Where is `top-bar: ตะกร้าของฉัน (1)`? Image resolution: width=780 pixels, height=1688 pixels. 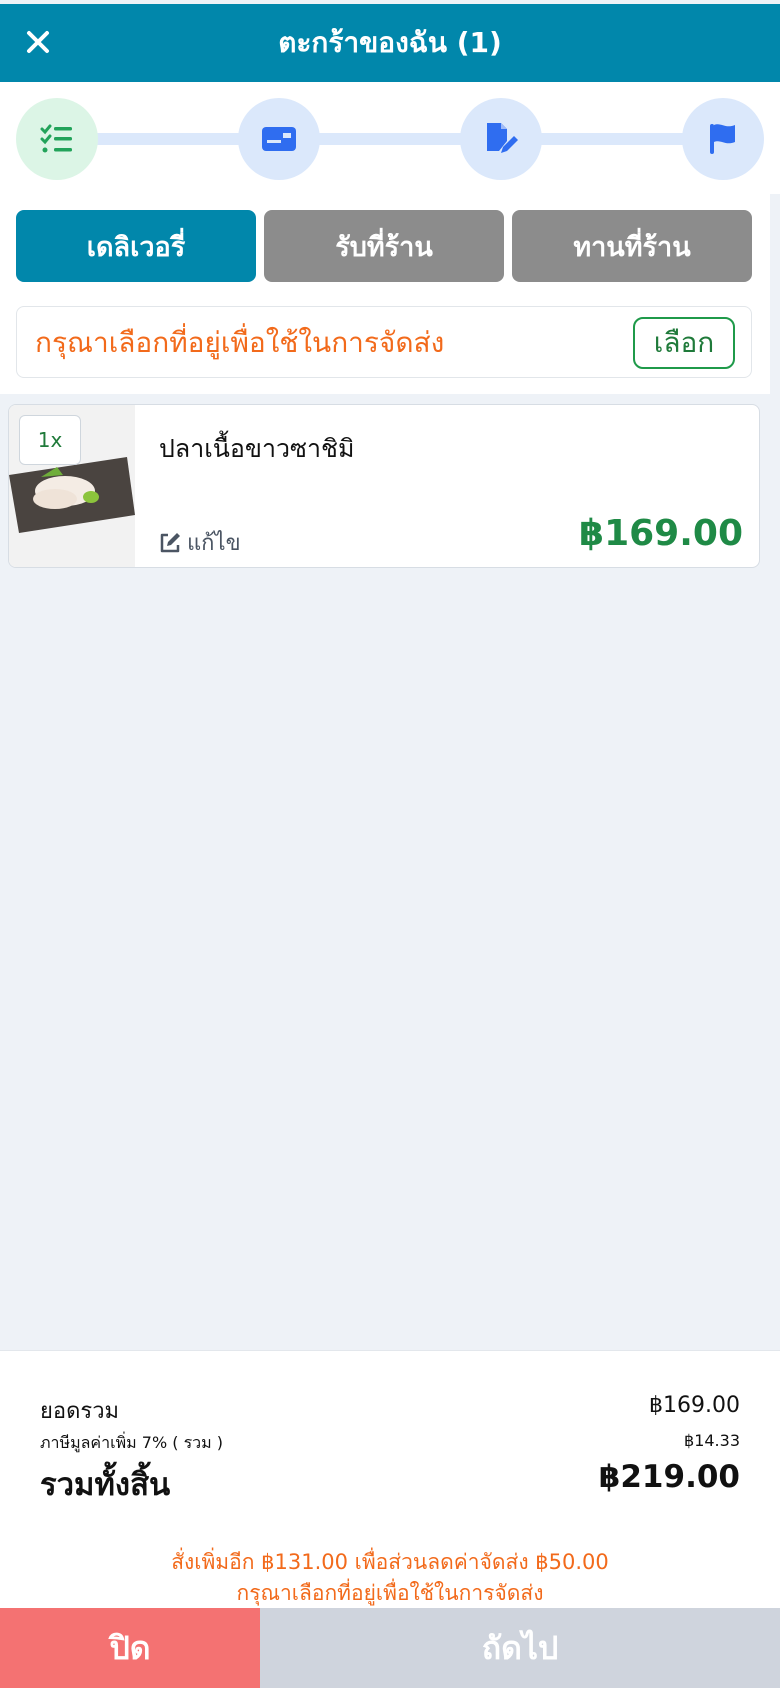 top-bar: ตะกร้าของฉัน (1) is located at coordinates (390, 43).